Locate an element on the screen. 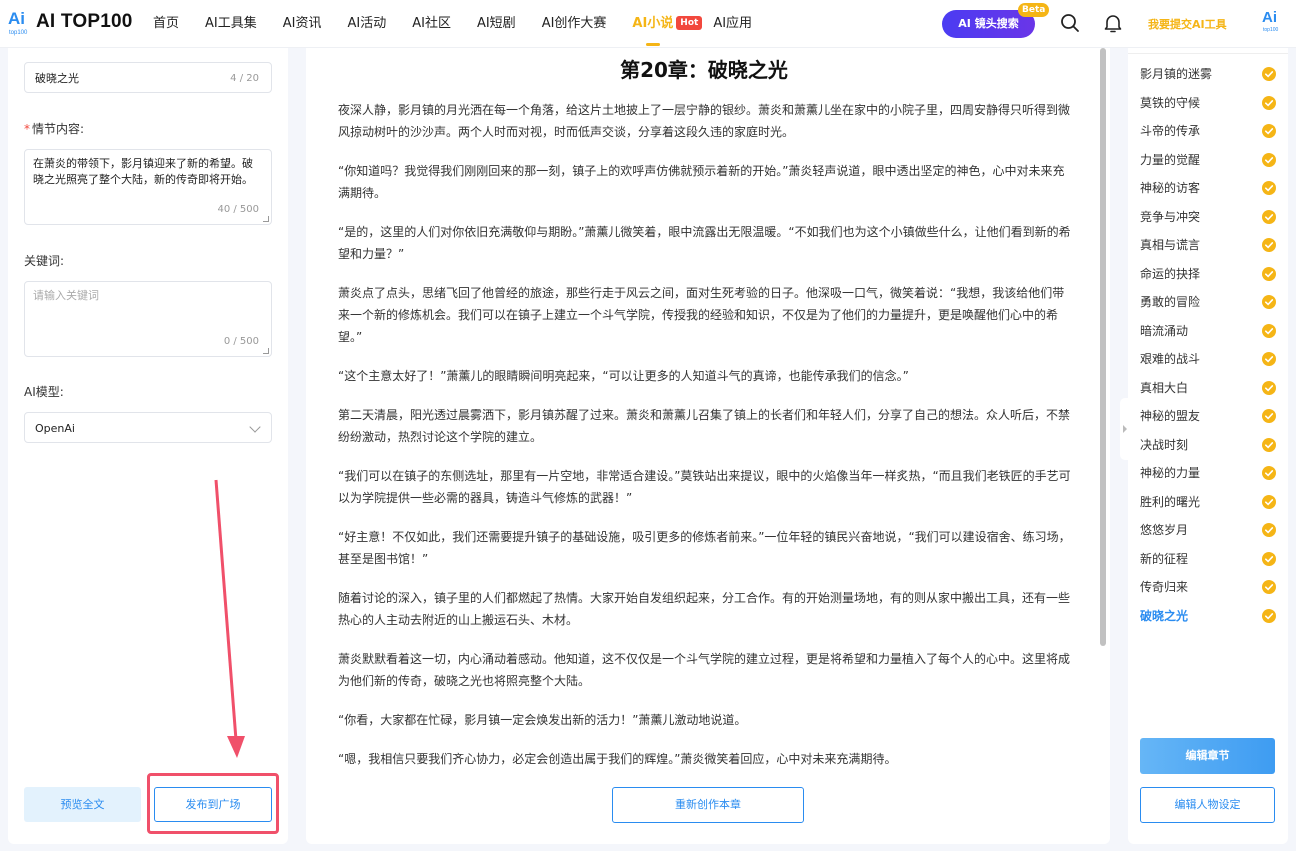  recreate-chapter-button: 重新创作本章 is located at coordinates (708, 805).